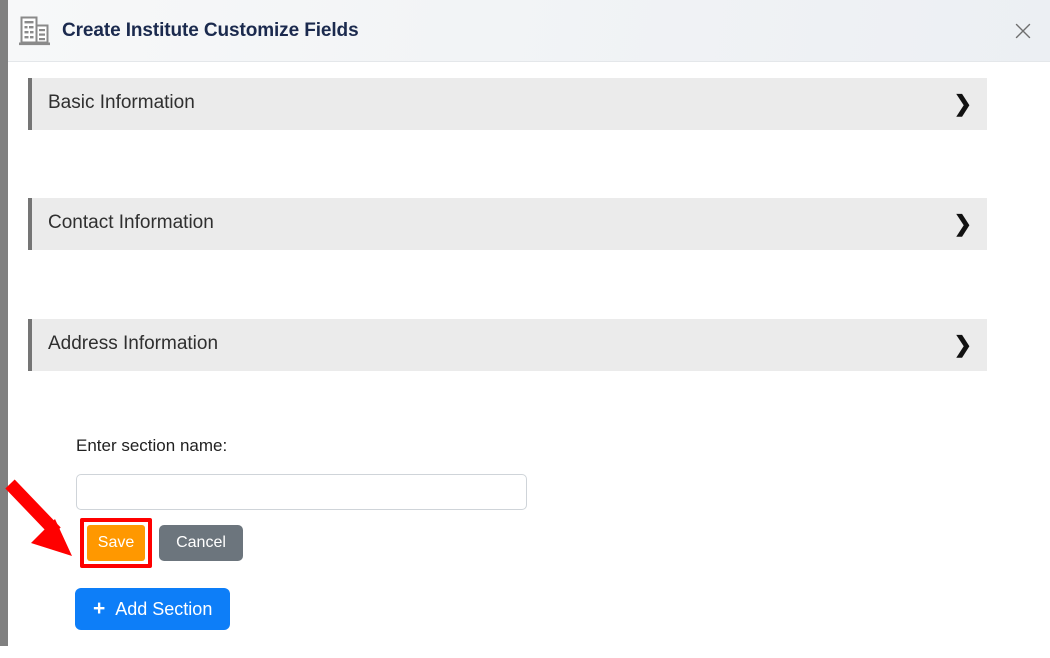 This screenshot has height=658, width=1050. I want to click on close-icon, so click(1023, 31).